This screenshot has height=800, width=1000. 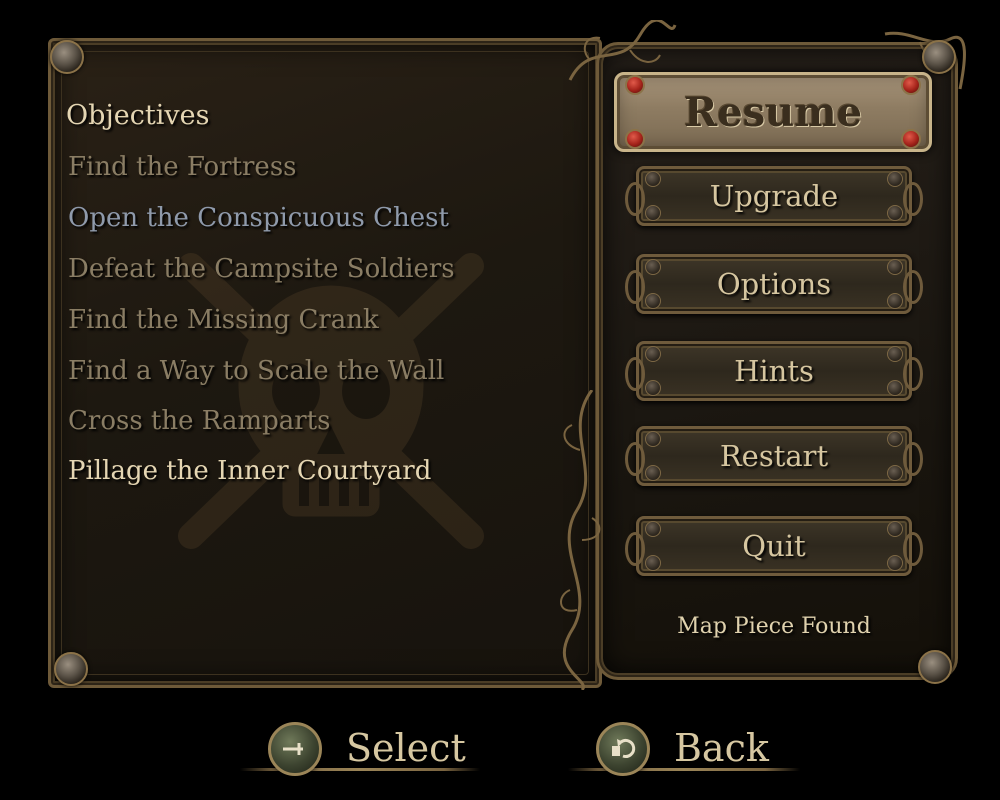 I want to click on objective-item: Defeat the Campsite Soldiers, so click(x=261, y=269).